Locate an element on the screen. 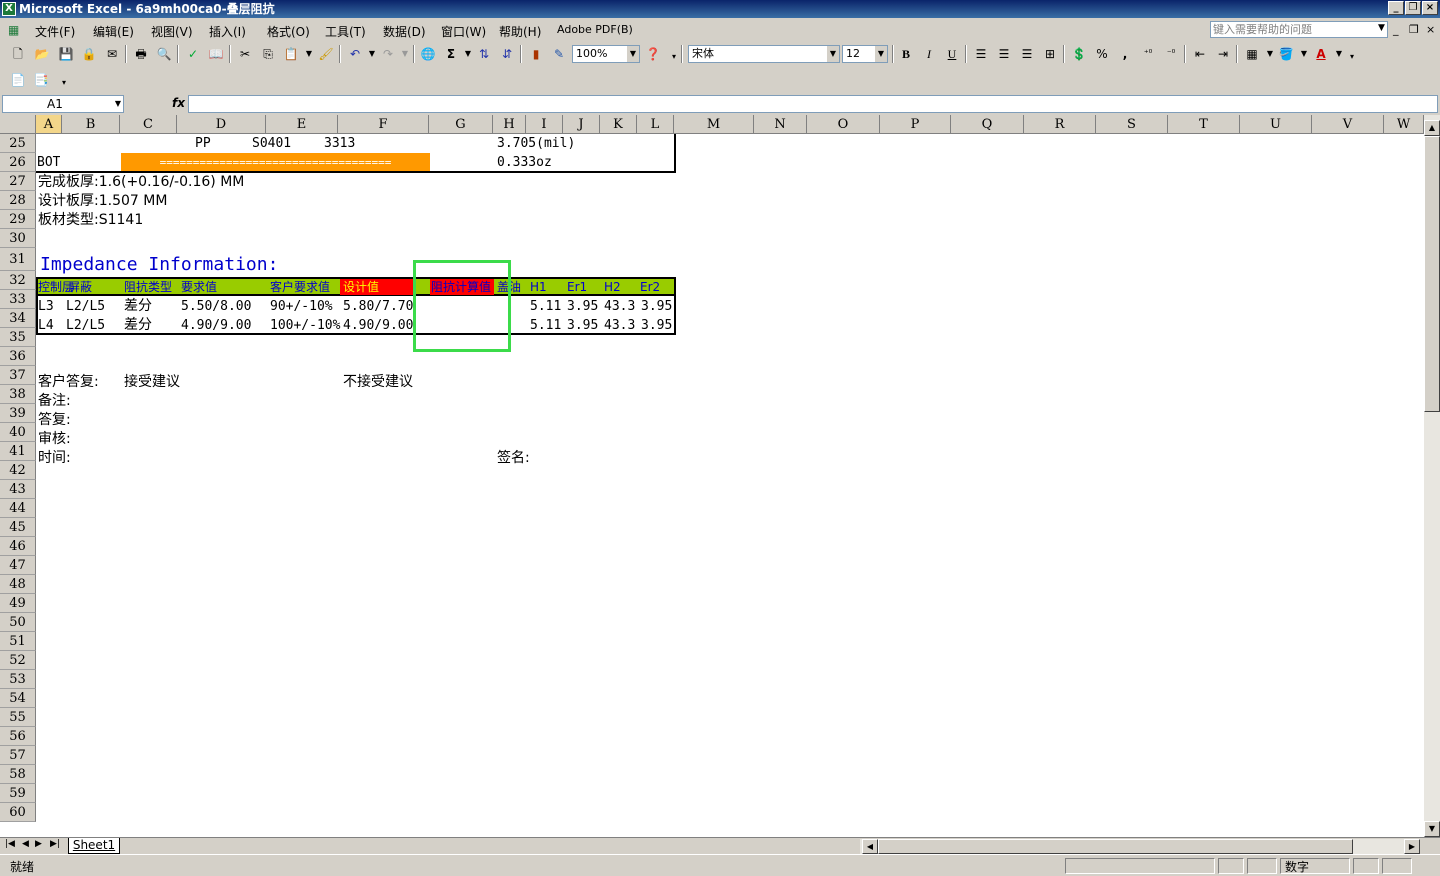 Image resolution: width=1440 pixels, height=876 pixels. align-right-icon: ☰ is located at coordinates (1027, 54).